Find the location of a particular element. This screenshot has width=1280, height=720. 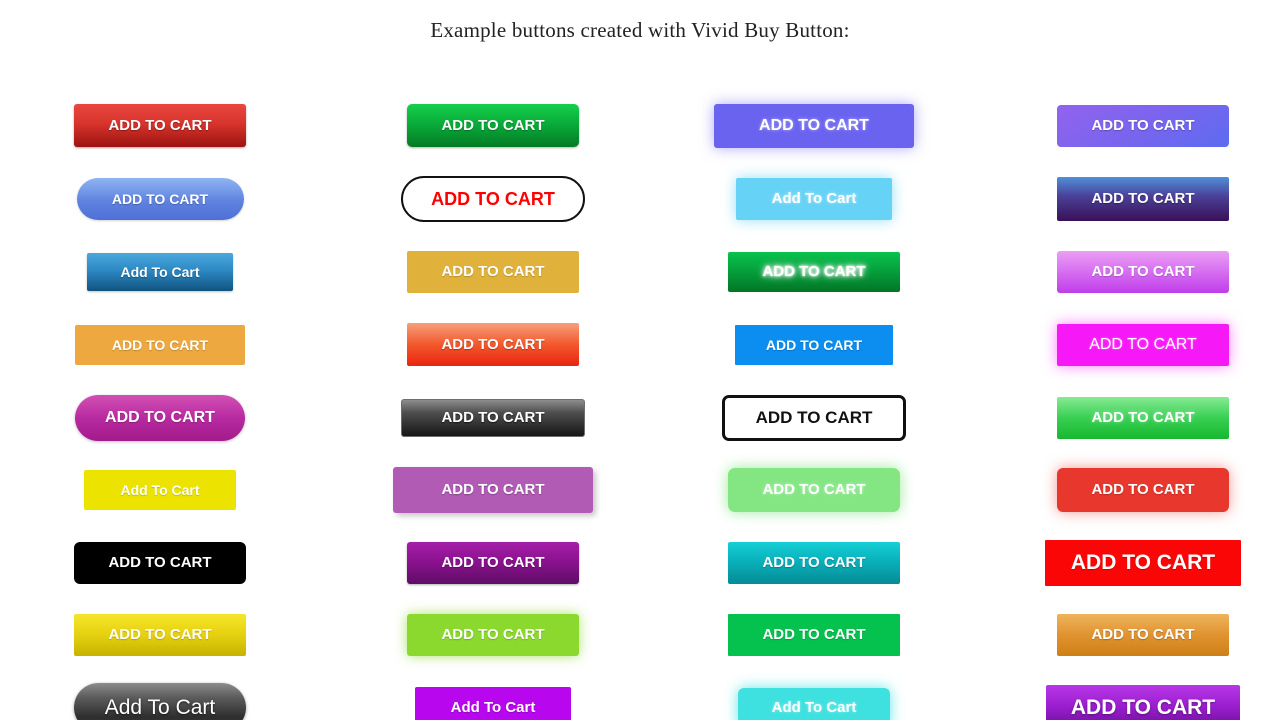

button-cell-r4c2: ADD TO CART is located at coordinates (493, 344).